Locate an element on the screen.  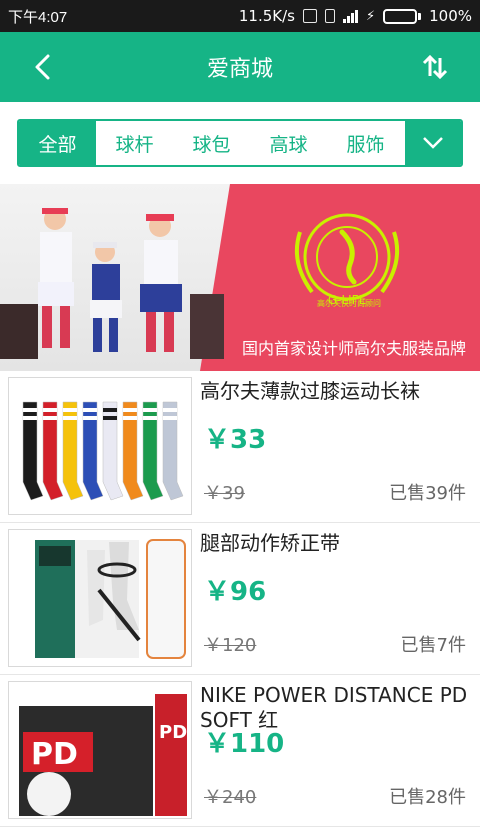
tab-bags: 球包 is located at coordinates (211, 143).